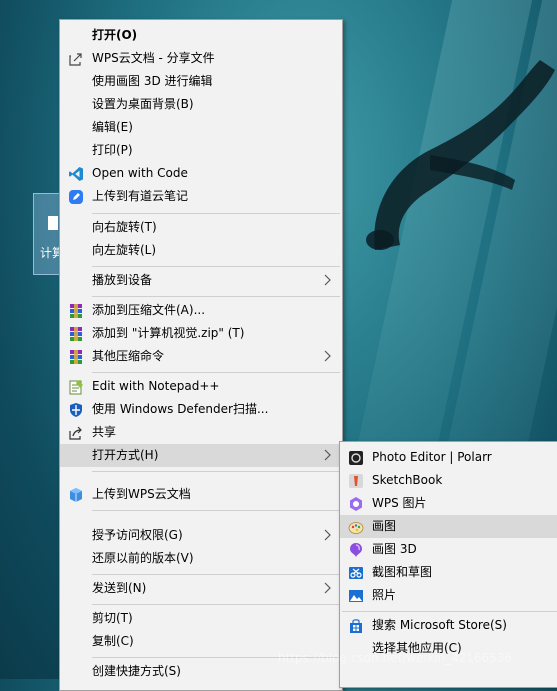 The height and width of the screenshot is (691, 557). Describe the element at coordinates (201, 150) in the screenshot. I see `menu-item-print: 打印(P)` at that location.